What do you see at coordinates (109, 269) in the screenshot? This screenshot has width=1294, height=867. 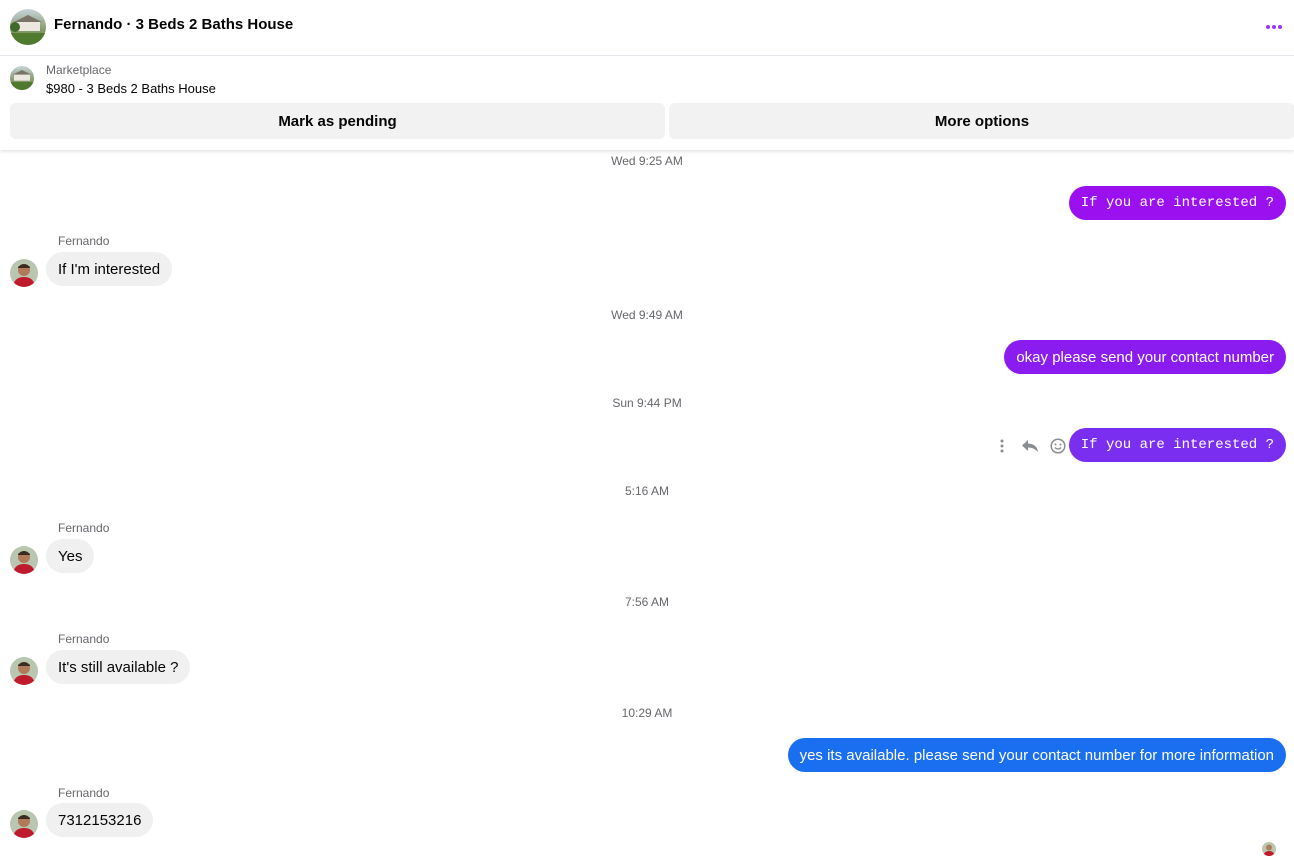 I see `incoming-message: If I'm interested` at bounding box center [109, 269].